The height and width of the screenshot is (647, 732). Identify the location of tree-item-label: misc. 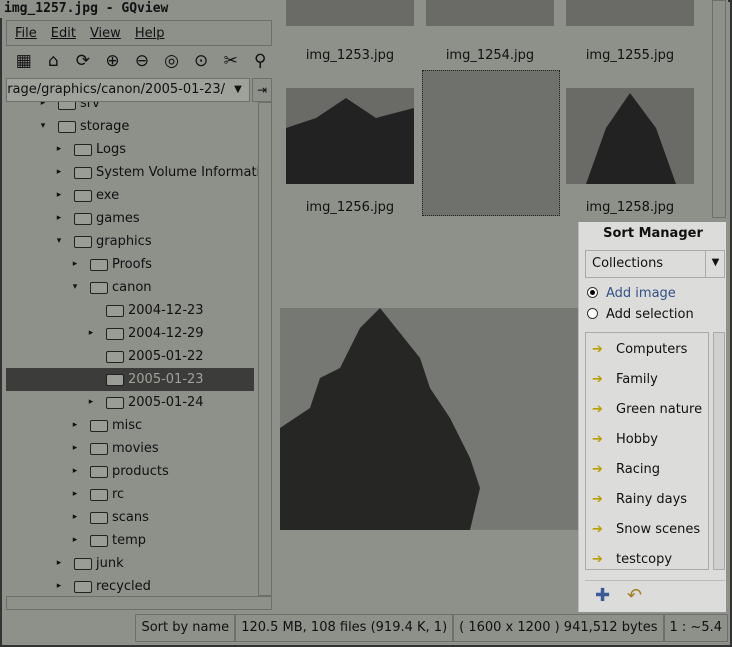
(127, 425).